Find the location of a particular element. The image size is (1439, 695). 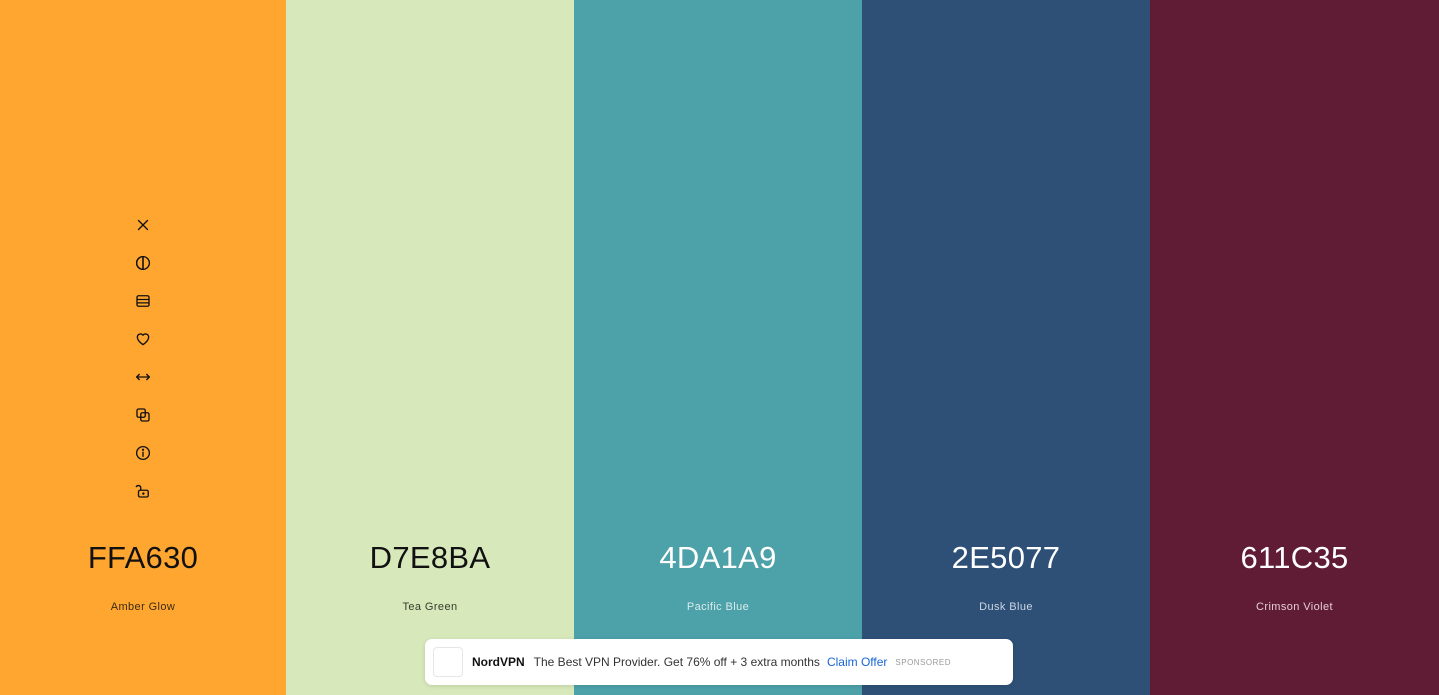

save-color-button is located at coordinates (143, 339).